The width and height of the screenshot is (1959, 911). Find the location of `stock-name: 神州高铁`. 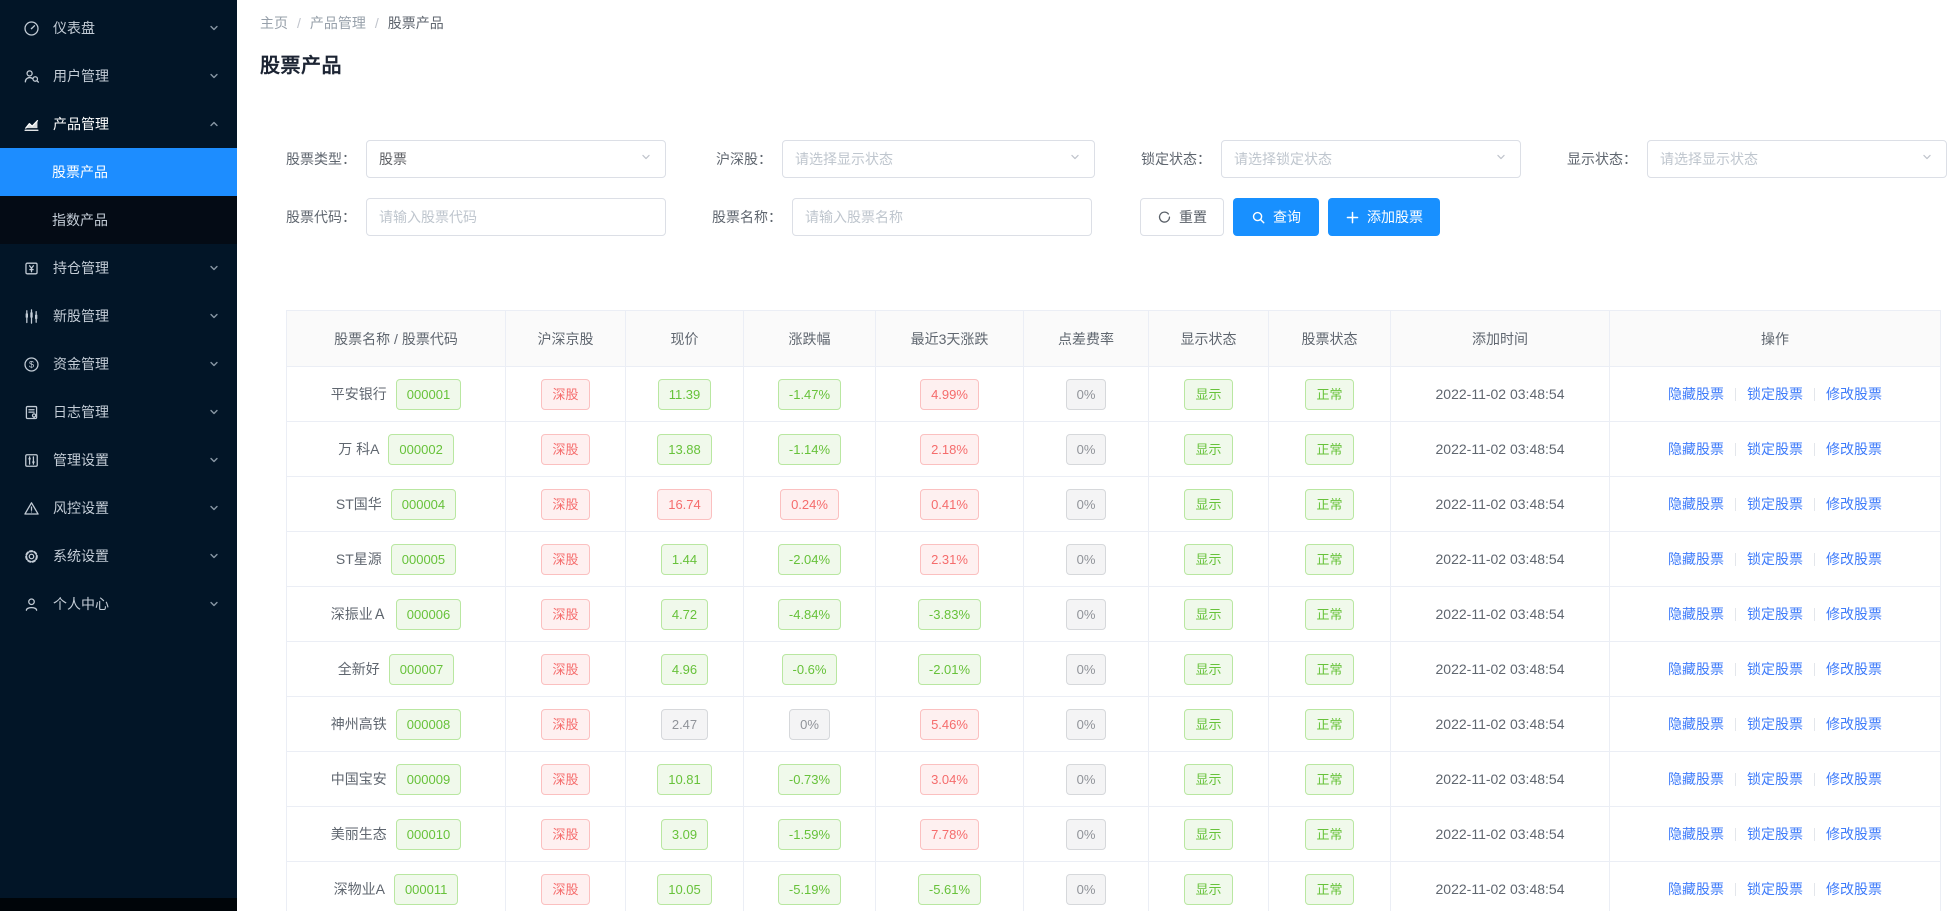

stock-name: 神州高铁 is located at coordinates (358, 724).